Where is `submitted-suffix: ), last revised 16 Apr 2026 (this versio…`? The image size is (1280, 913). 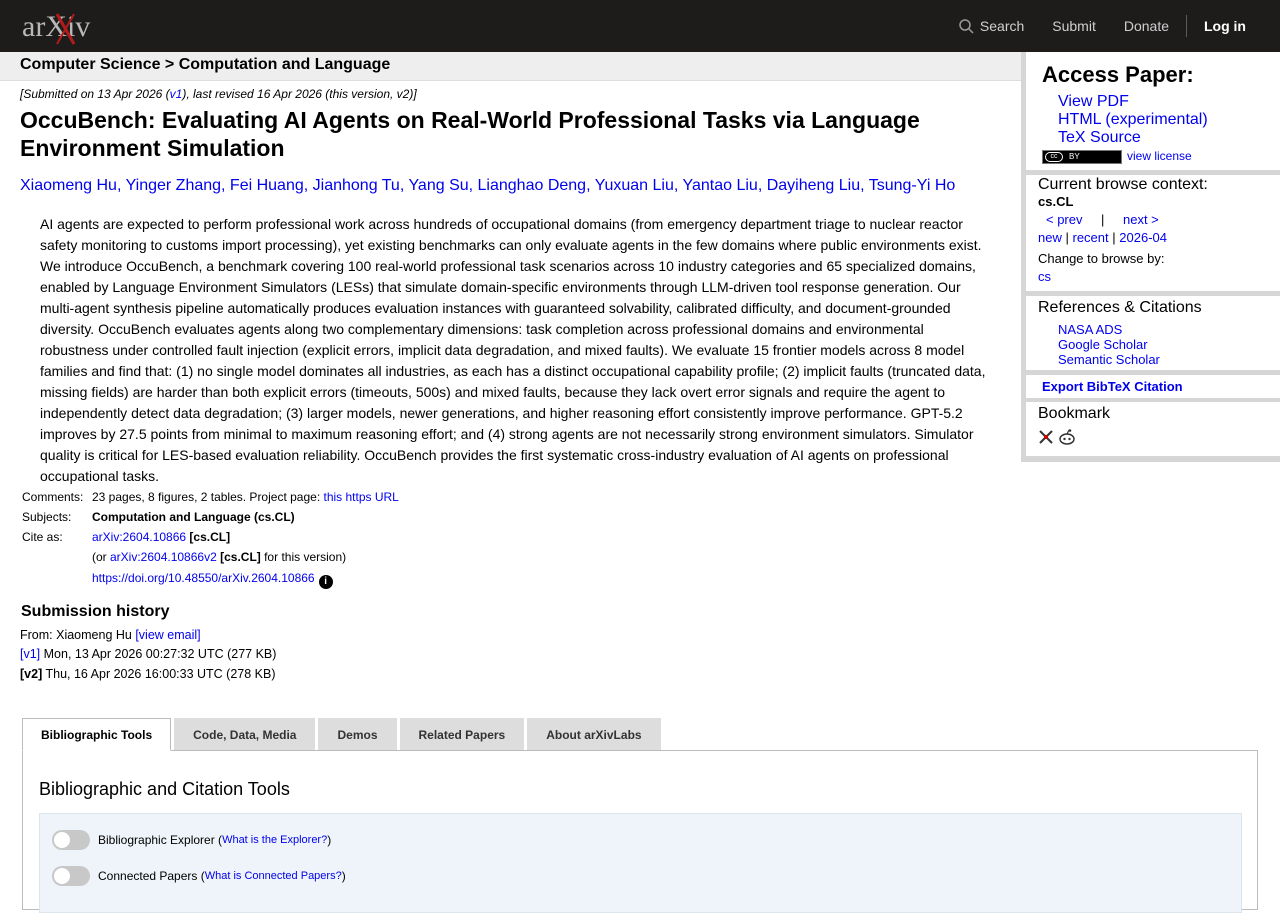
submitted-suffix: ), last revised 16 Apr 2026 (this versio… is located at coordinates (299, 94).